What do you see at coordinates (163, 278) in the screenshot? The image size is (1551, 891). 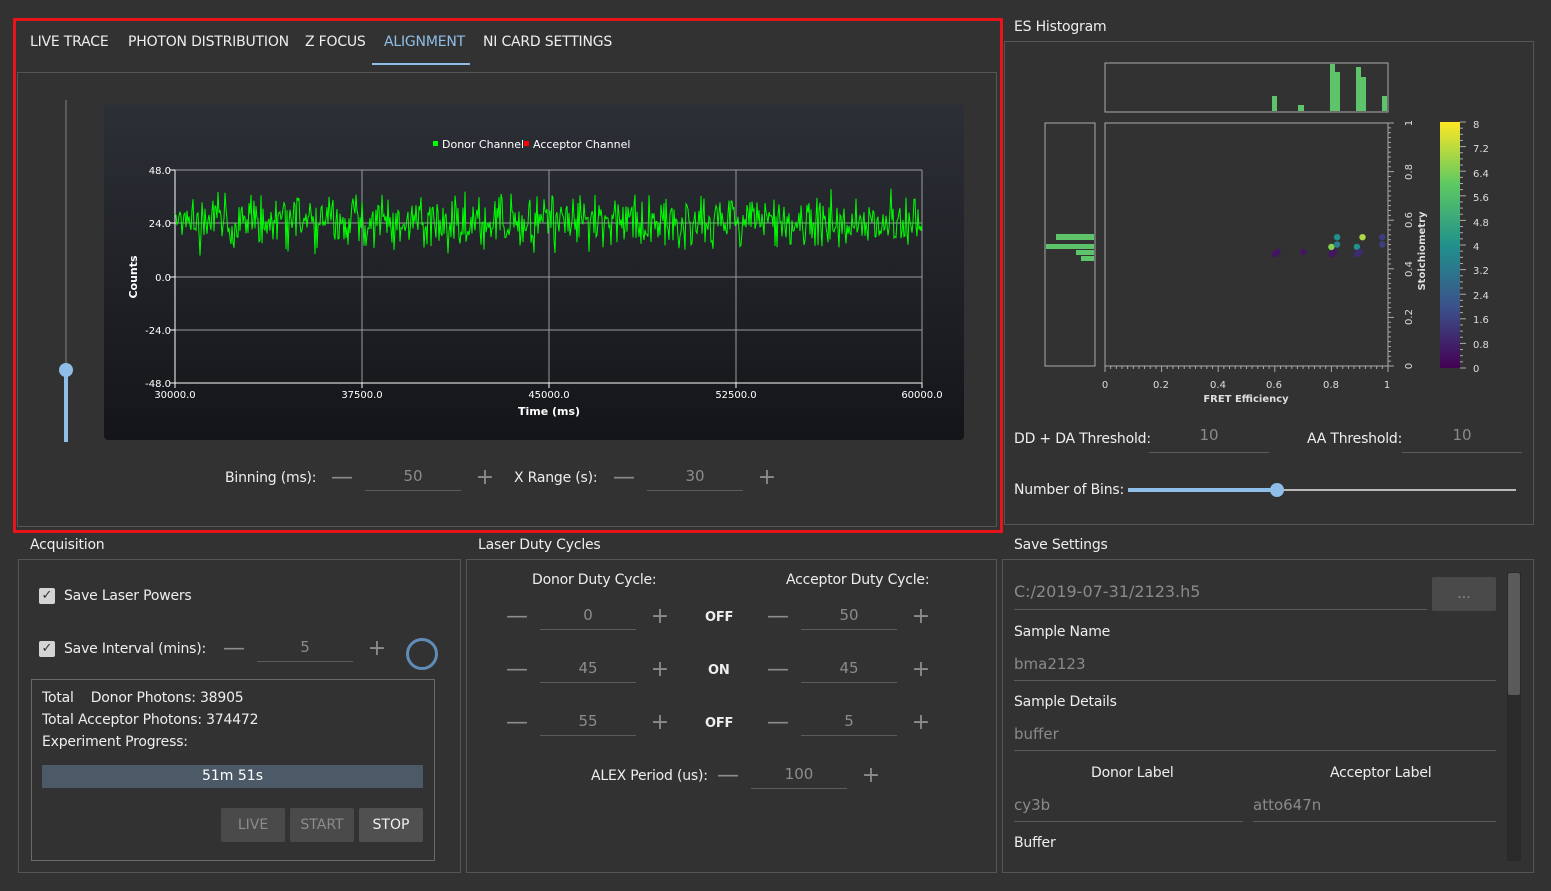 I see `y-tick-label: 0.0` at bounding box center [163, 278].